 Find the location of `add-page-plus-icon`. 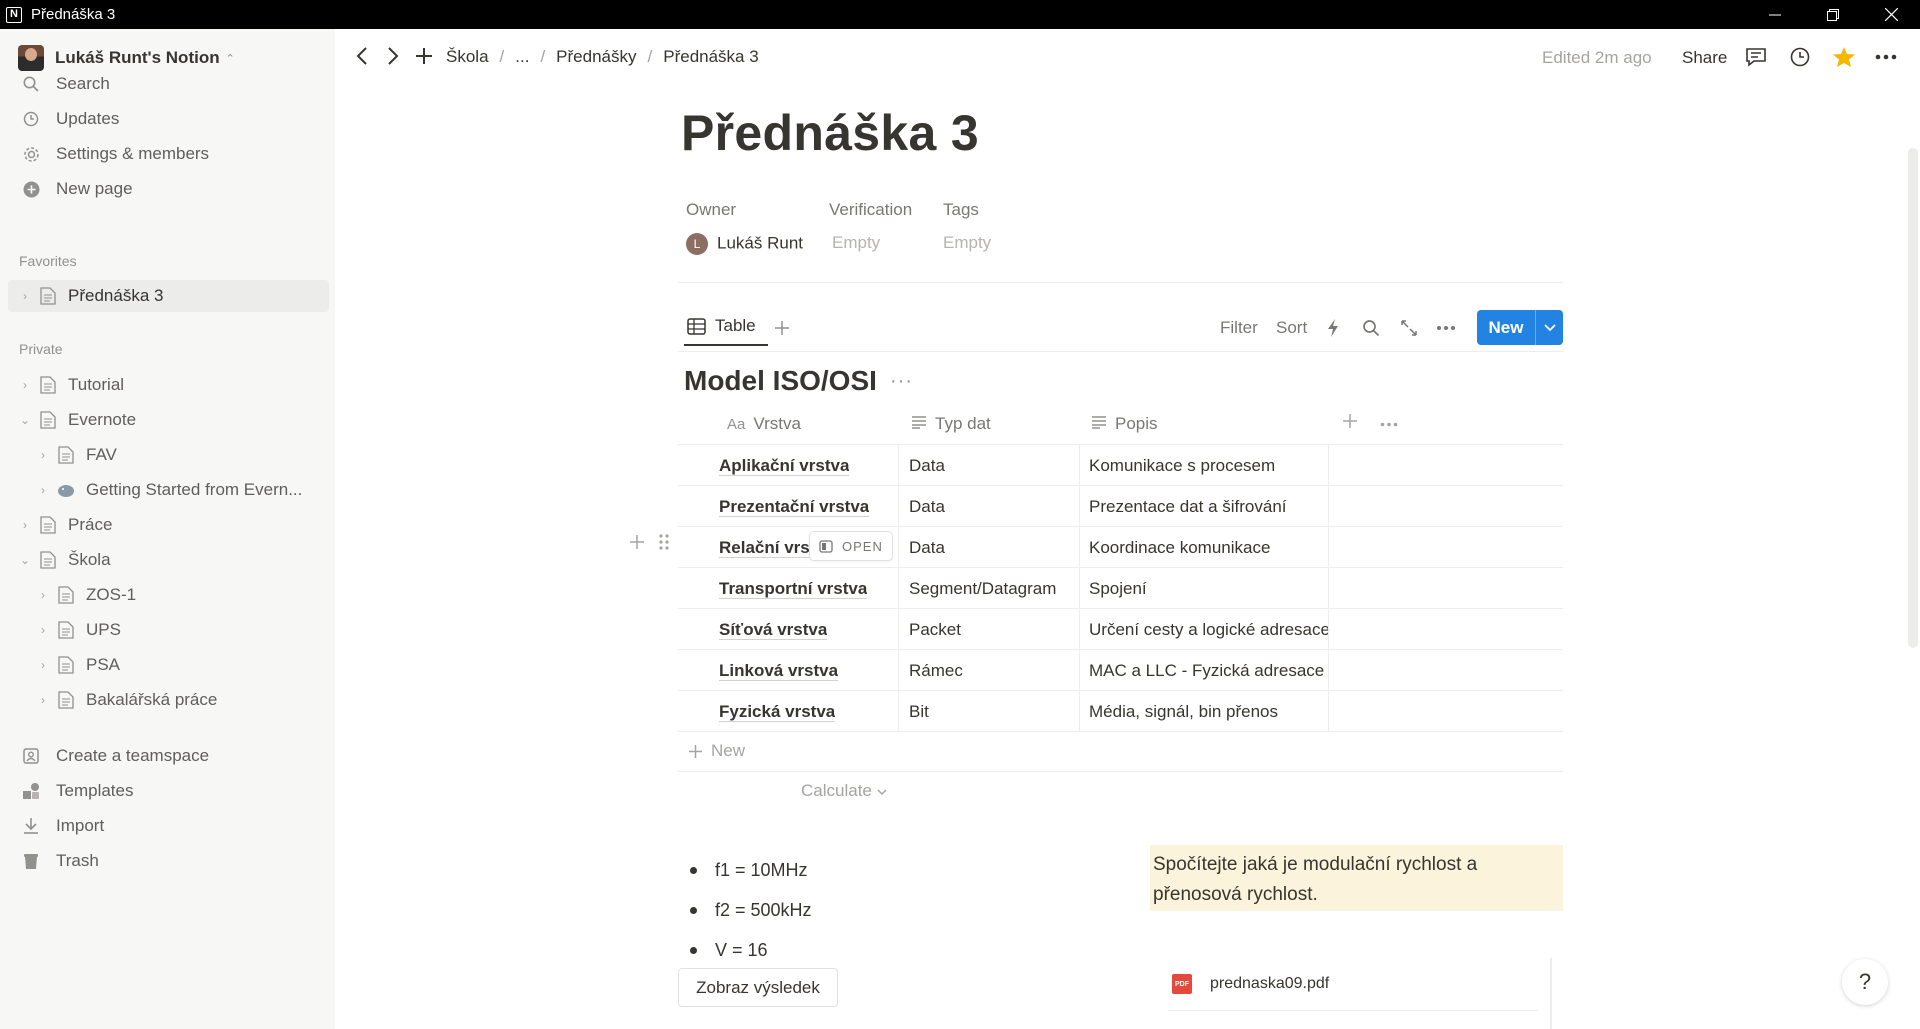

add-page-plus-icon is located at coordinates (424, 59).